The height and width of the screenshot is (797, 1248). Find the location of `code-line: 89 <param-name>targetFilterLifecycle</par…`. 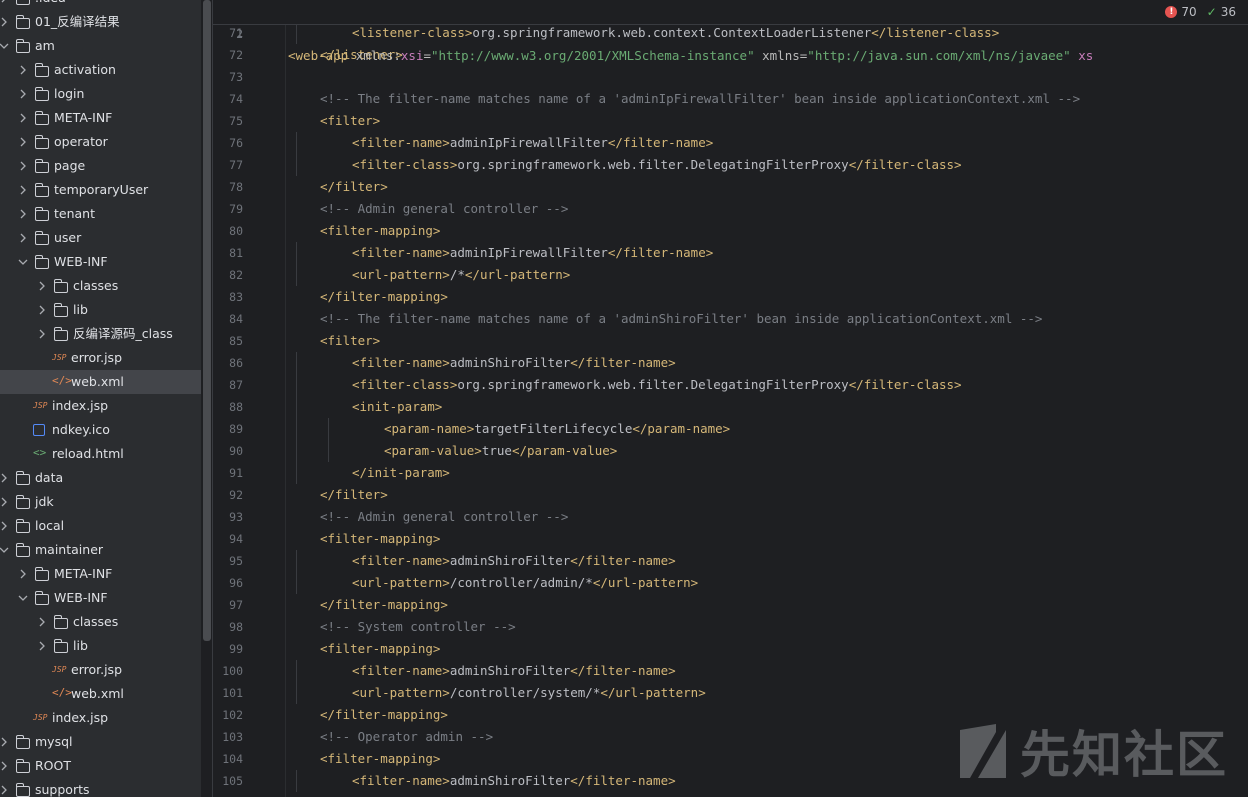

code-line: 89 <param-name>targetFilterLifecycle</par… is located at coordinates (730, 429).